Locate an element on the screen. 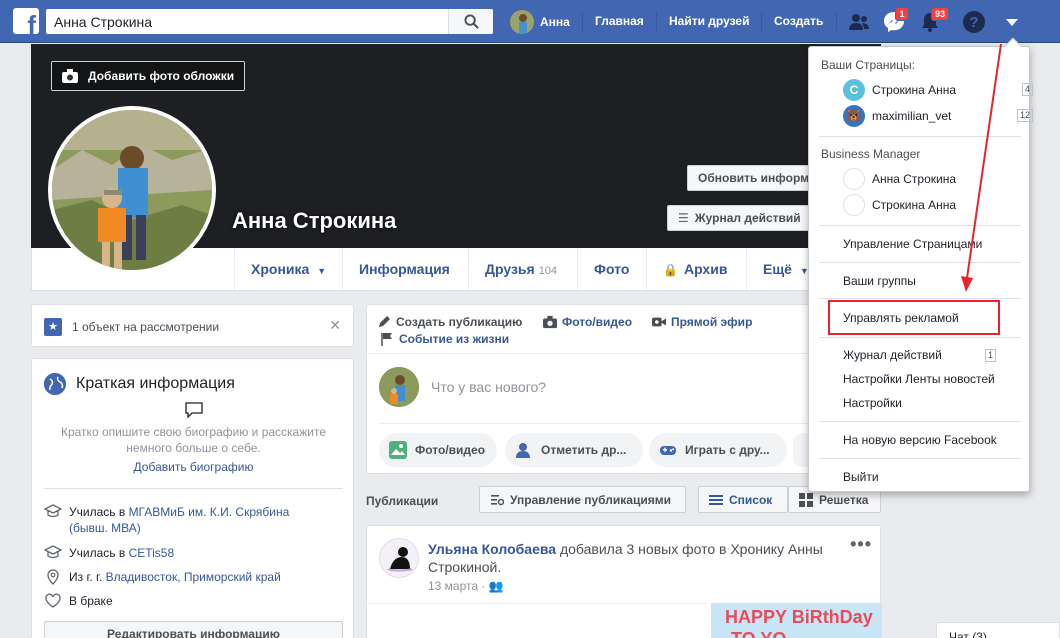  post-photo: HAPPY BiRthDay TO YO is located at coordinates (796, 620).